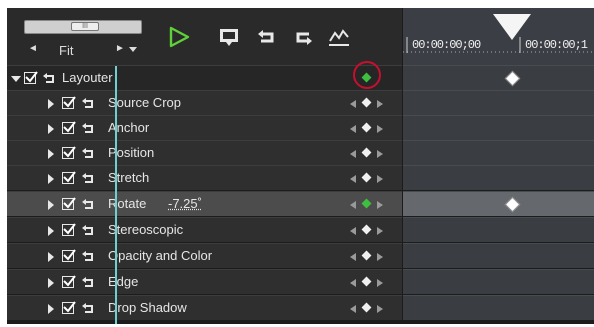 This screenshot has height=327, width=594. What do you see at coordinates (512, 27) in the screenshot?
I see `playhead-handle` at bounding box center [512, 27].